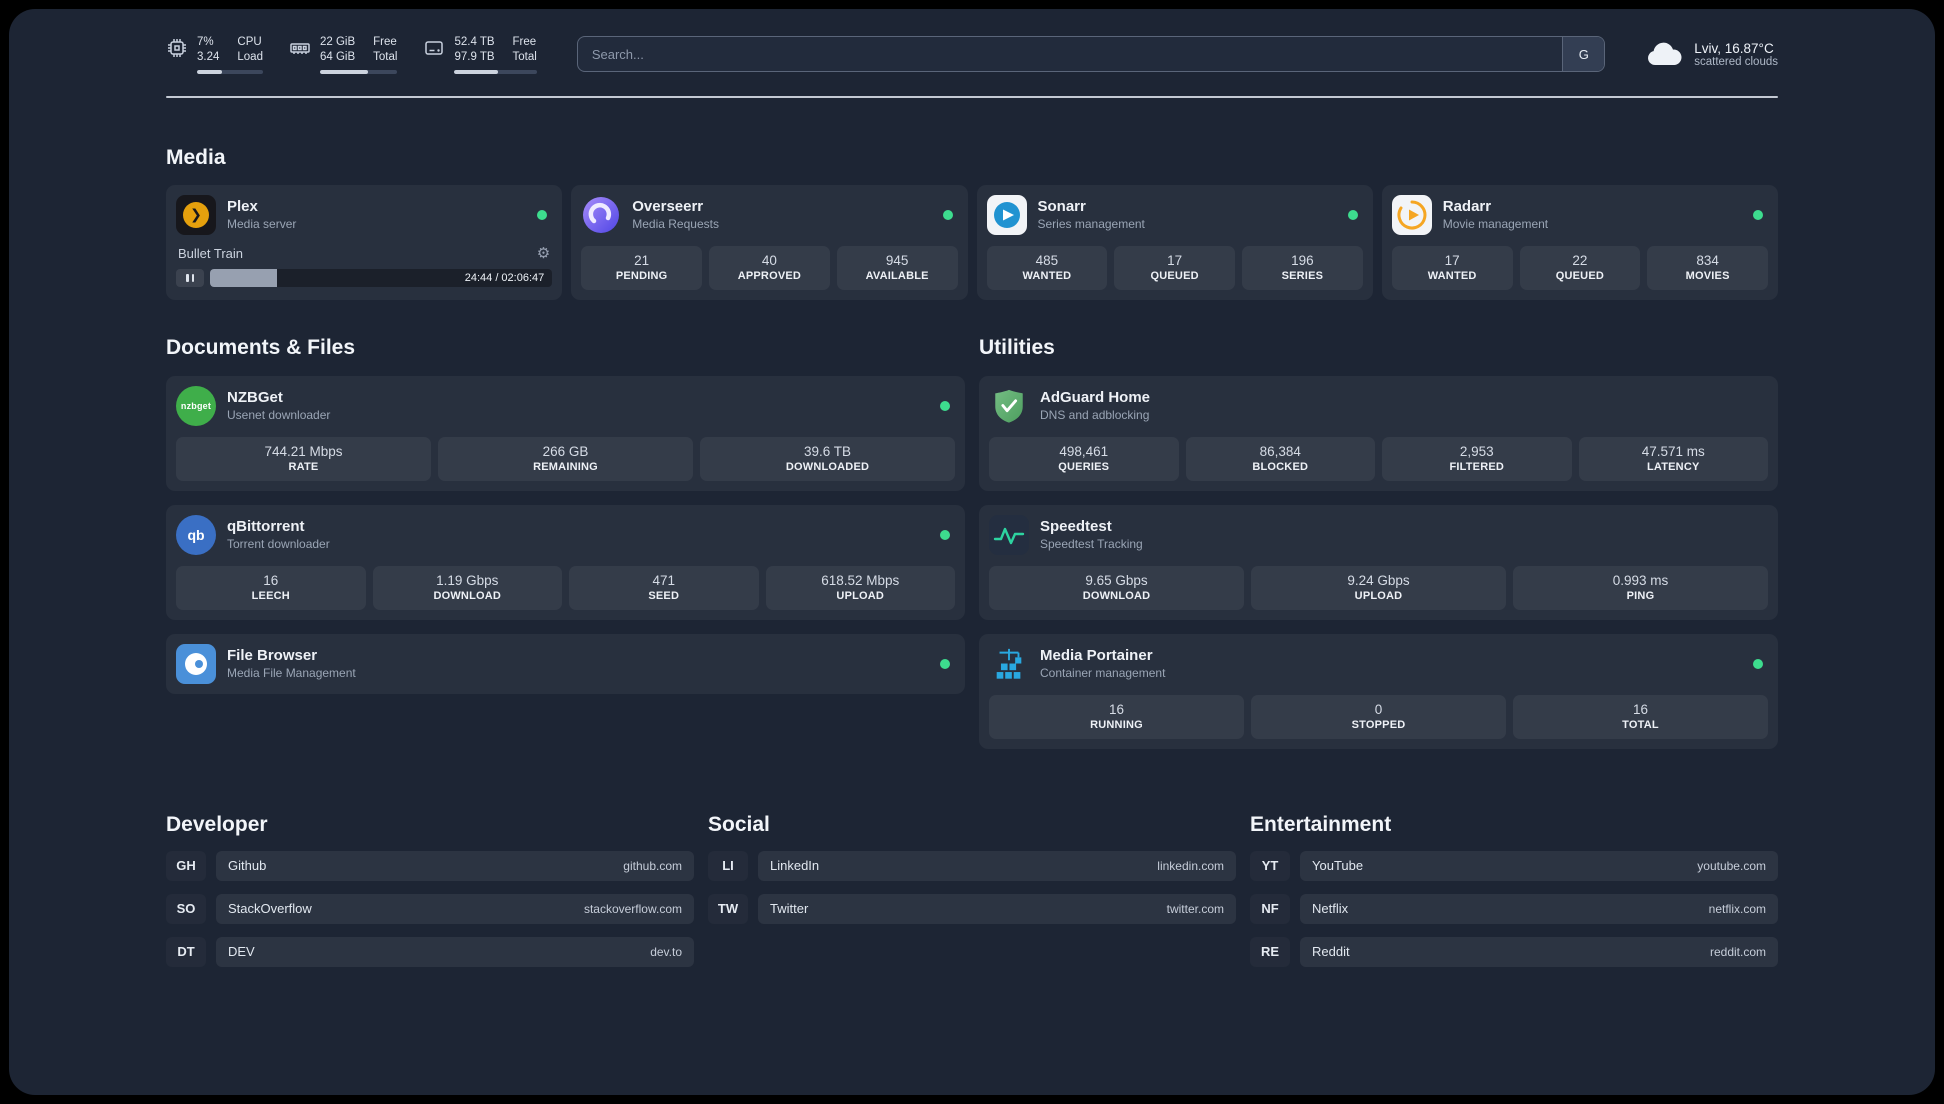 This screenshot has width=1944, height=1104. I want to click on stat-running: 16 RUNNING, so click(1116, 716).